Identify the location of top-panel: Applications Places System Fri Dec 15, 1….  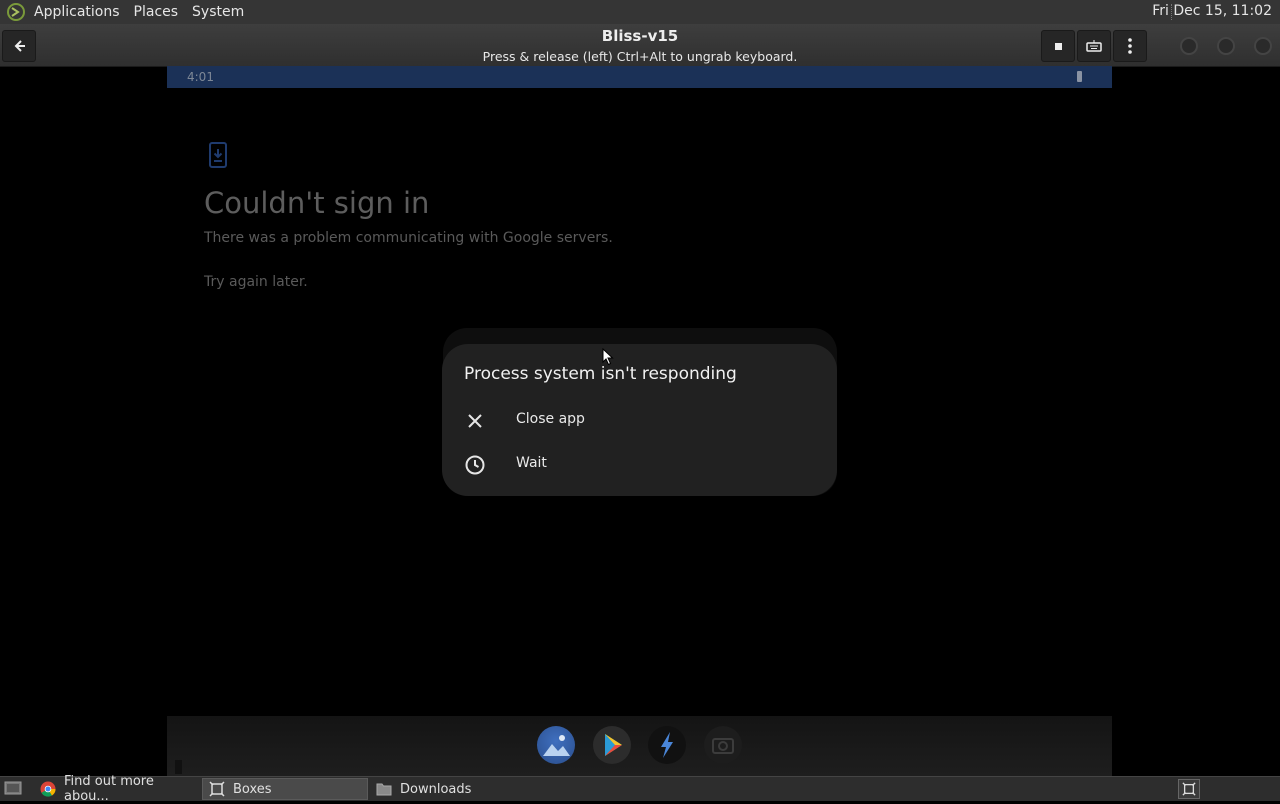
(640, 12).